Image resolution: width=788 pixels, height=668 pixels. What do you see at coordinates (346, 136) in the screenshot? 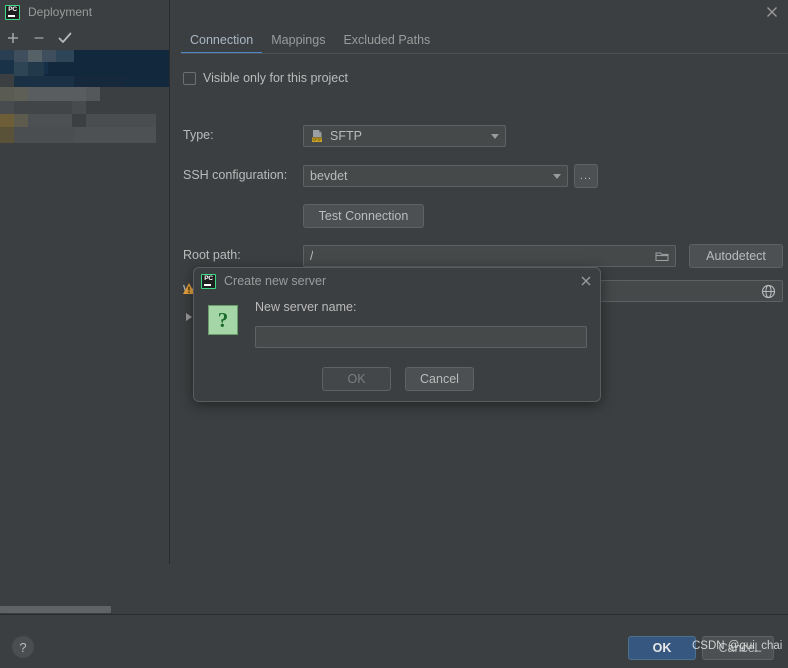
I see `type-value: SFTP` at bounding box center [346, 136].